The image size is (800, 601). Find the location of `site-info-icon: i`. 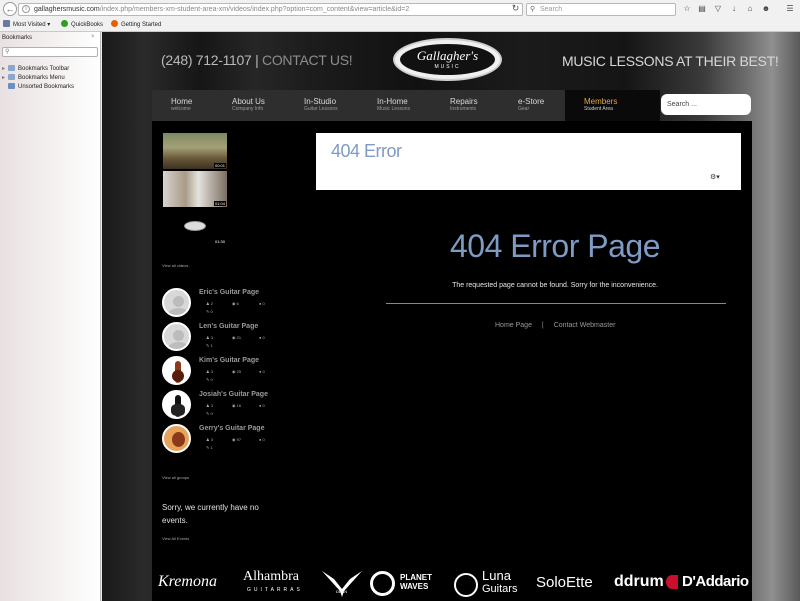

site-info-icon: i is located at coordinates (26, 9).